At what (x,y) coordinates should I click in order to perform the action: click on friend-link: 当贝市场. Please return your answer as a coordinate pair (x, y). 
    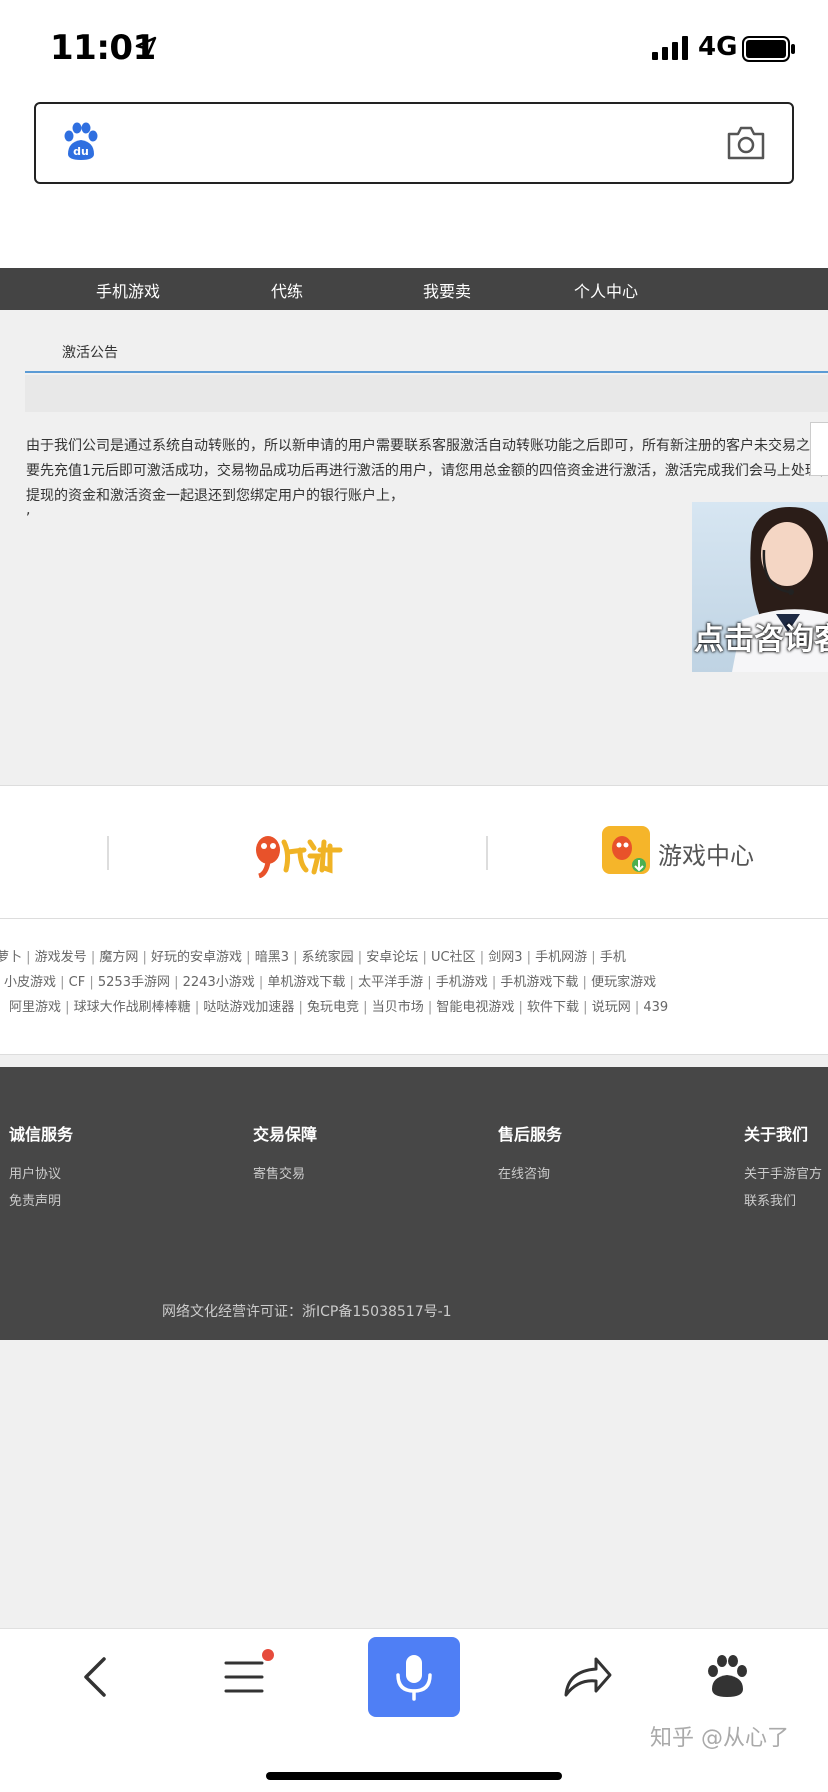
    Looking at the image, I should click on (398, 1007).